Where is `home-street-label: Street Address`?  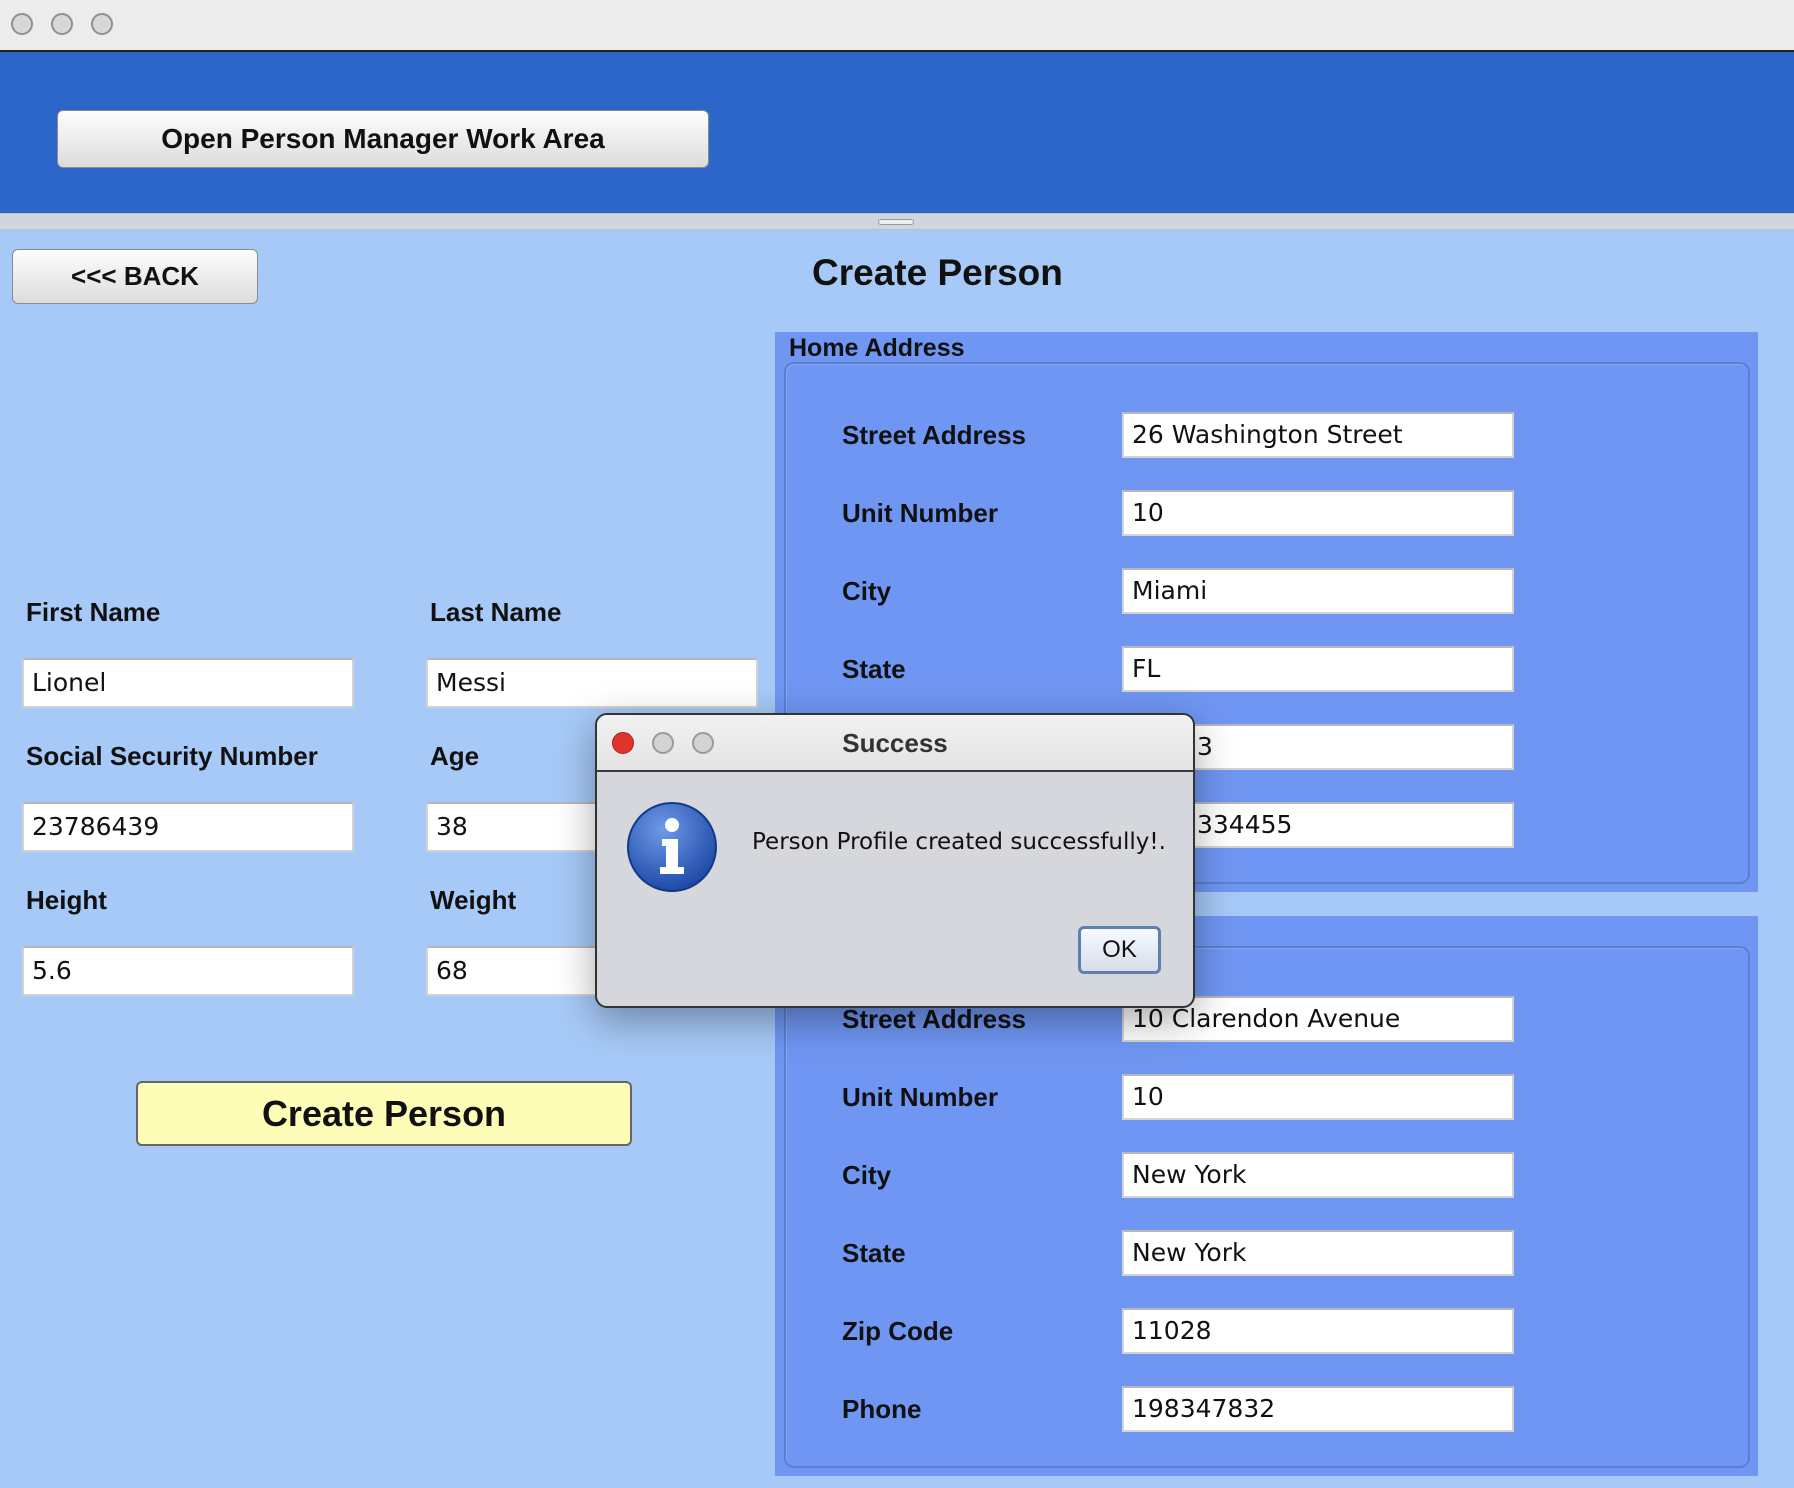
home-street-label: Street Address is located at coordinates (934, 435).